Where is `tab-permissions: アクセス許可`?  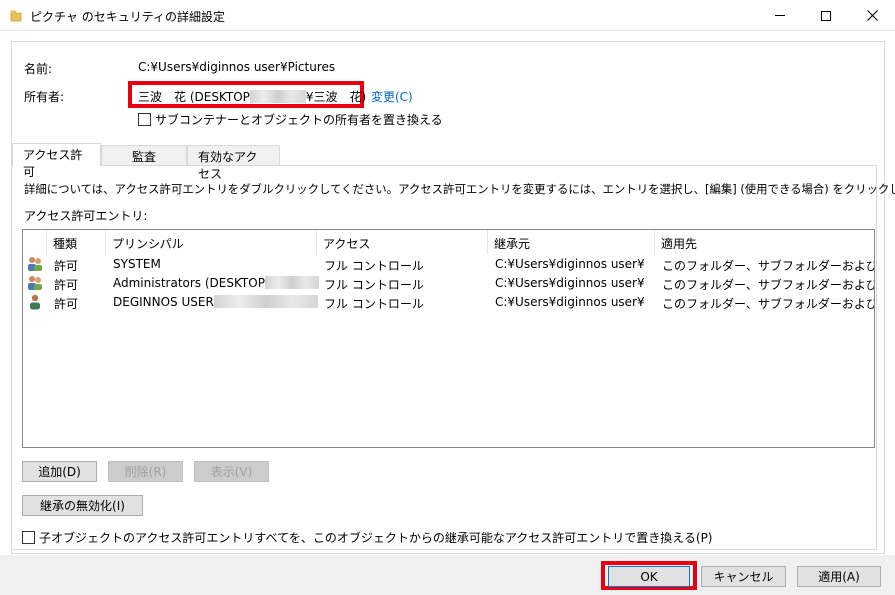 tab-permissions: アクセス許可 is located at coordinates (56, 161).